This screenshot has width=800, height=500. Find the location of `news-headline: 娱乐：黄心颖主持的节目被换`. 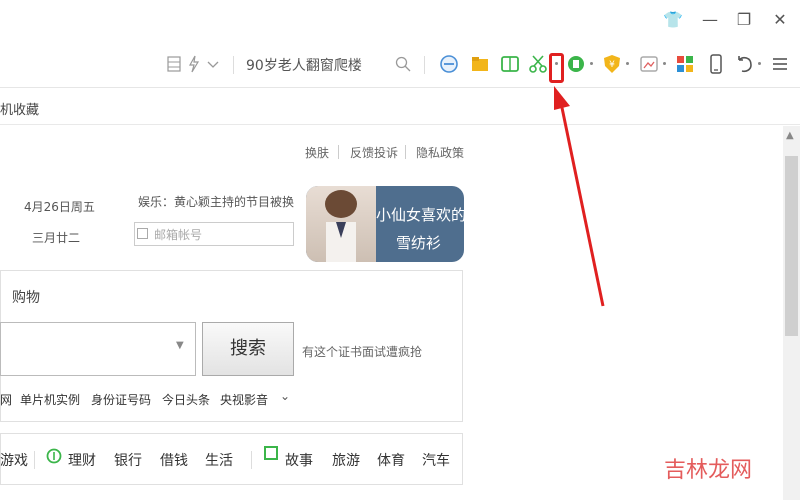

news-headline: 娱乐：黄心颖主持的节目被换 is located at coordinates (216, 201).